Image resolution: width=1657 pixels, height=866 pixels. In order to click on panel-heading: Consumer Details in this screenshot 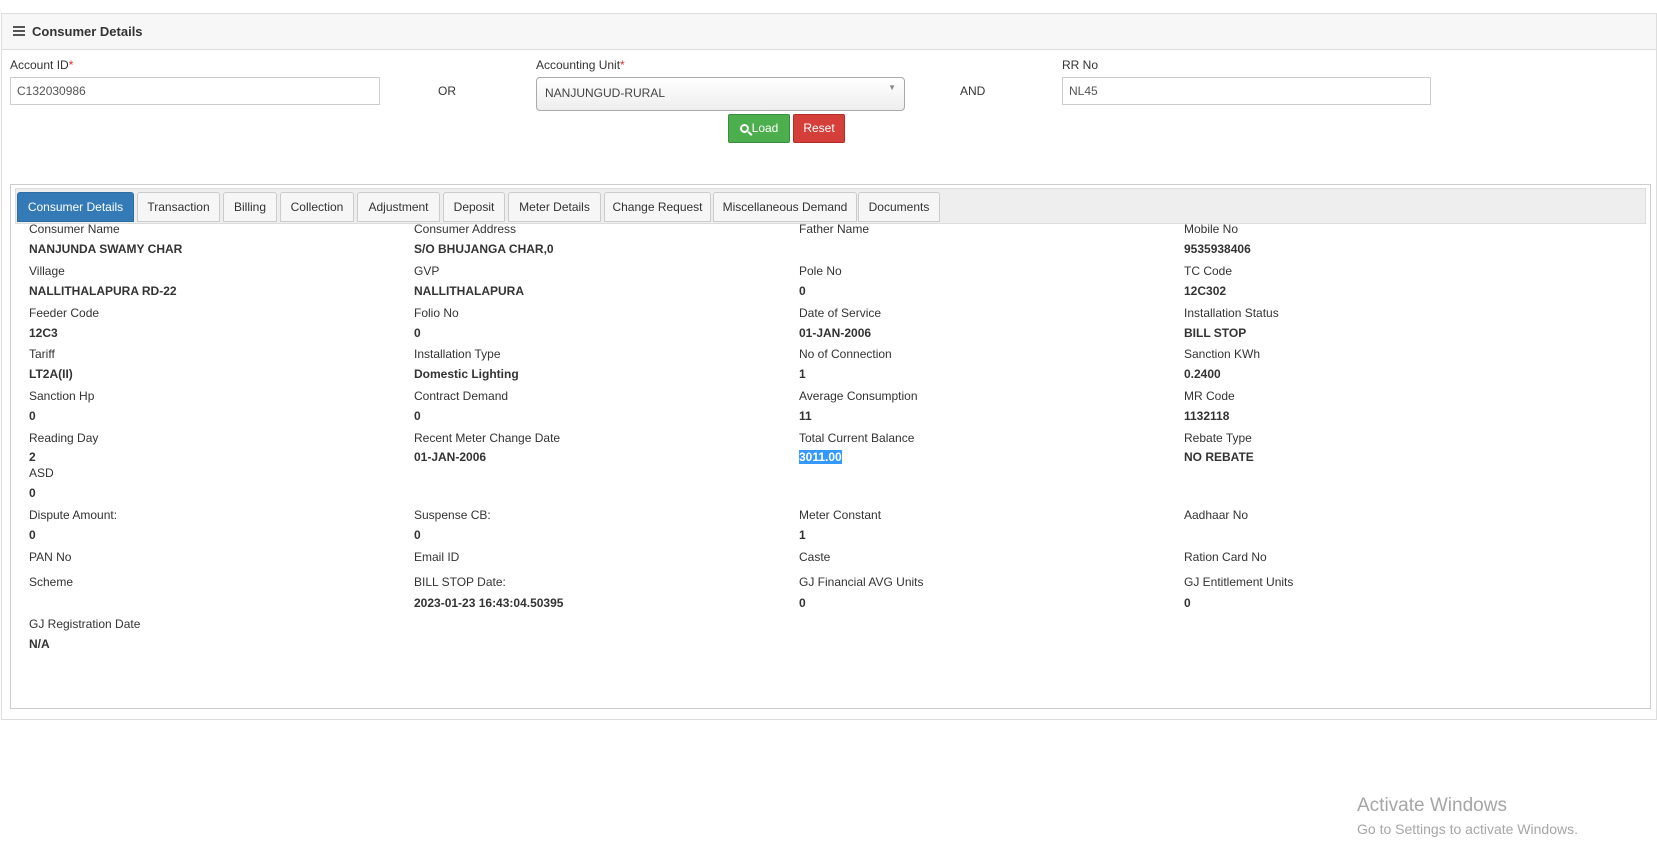, I will do `click(829, 32)`.